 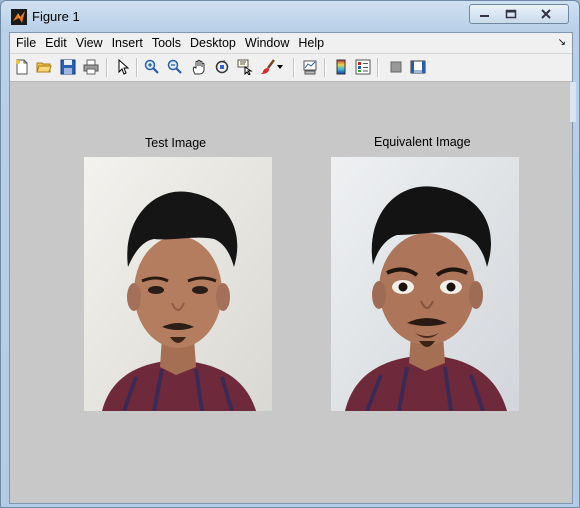 What do you see at coordinates (26, 43) in the screenshot?
I see `menu-file: File` at bounding box center [26, 43].